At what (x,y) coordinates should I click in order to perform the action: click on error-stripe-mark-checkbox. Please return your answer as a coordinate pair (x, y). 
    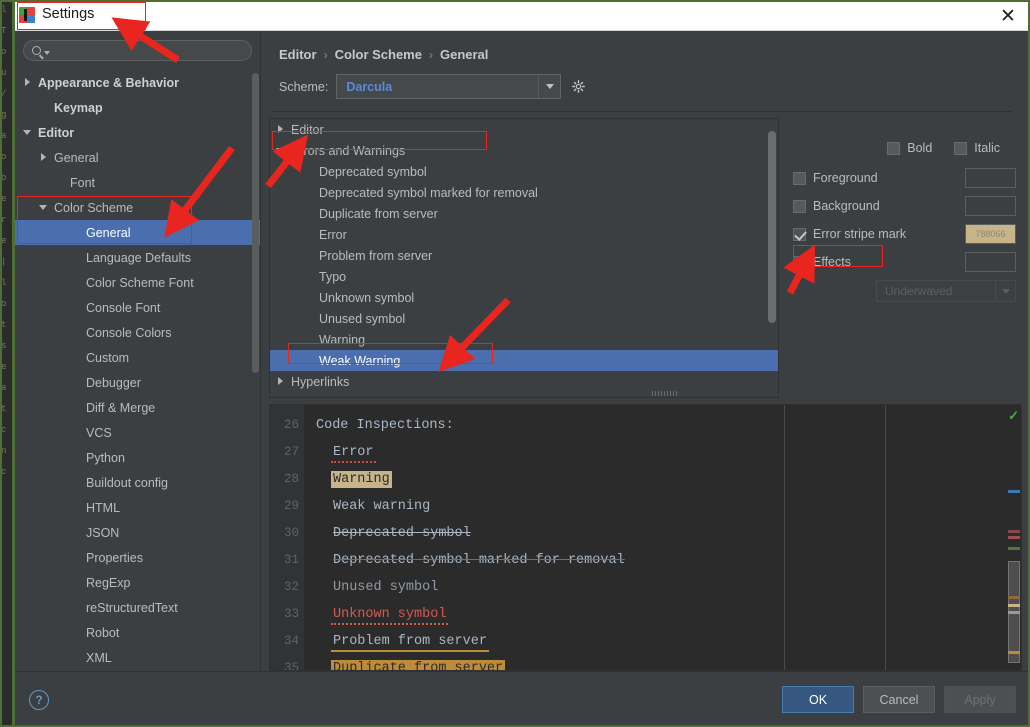
    Looking at the image, I should click on (799, 234).